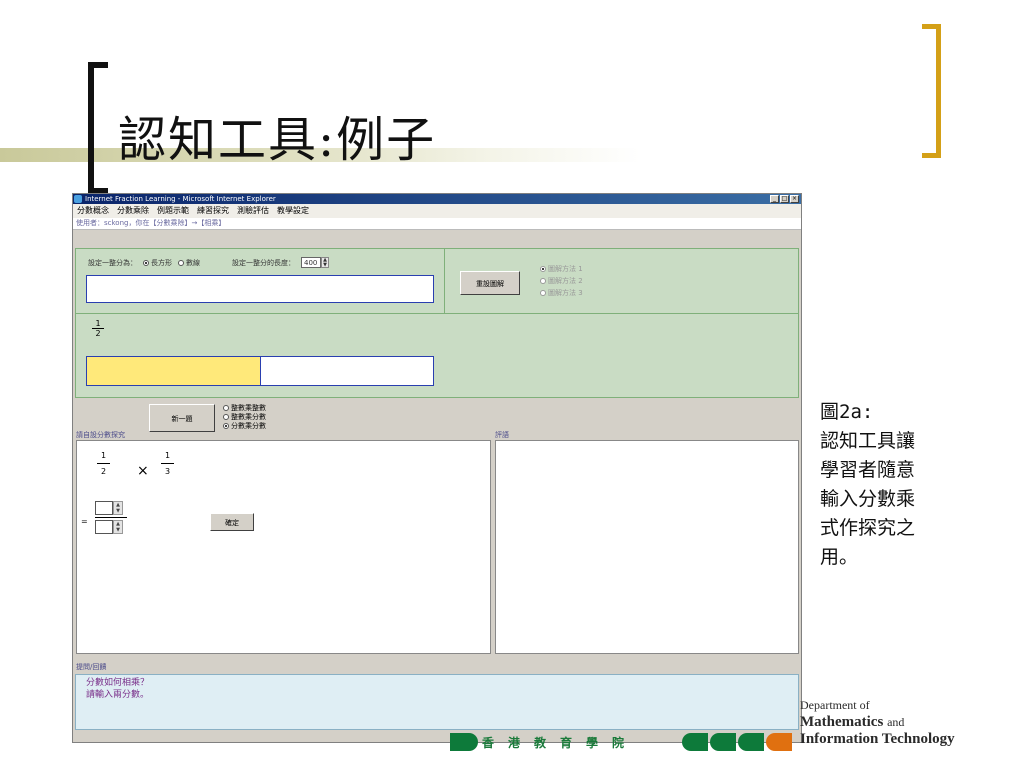 The width and height of the screenshot is (1024, 768). Describe the element at coordinates (311, 262) in the screenshot. I see `length-input: 400` at that location.